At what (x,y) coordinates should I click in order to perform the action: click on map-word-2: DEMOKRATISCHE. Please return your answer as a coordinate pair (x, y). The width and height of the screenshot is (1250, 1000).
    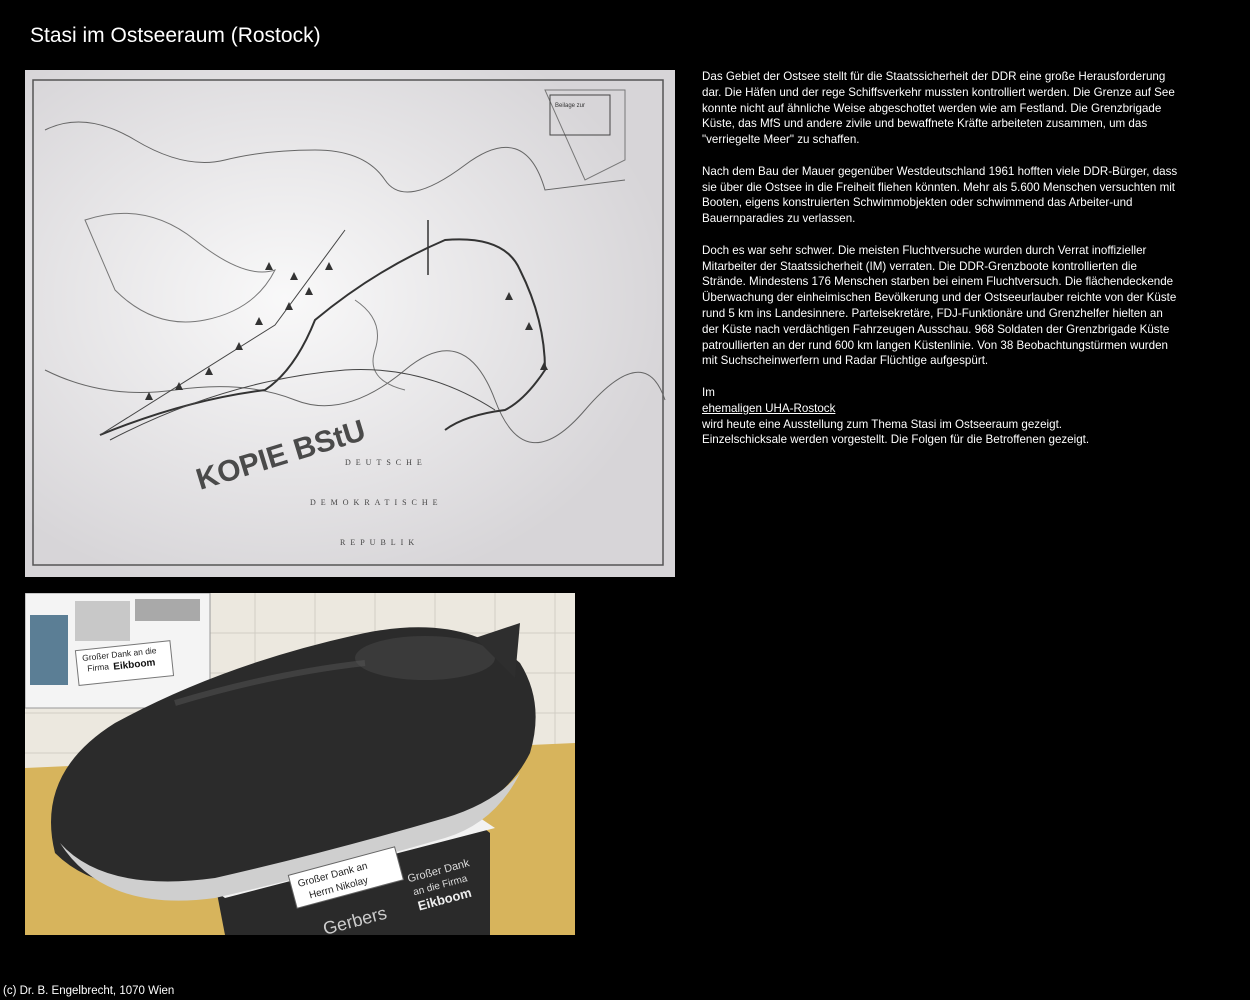
    Looking at the image, I should click on (376, 502).